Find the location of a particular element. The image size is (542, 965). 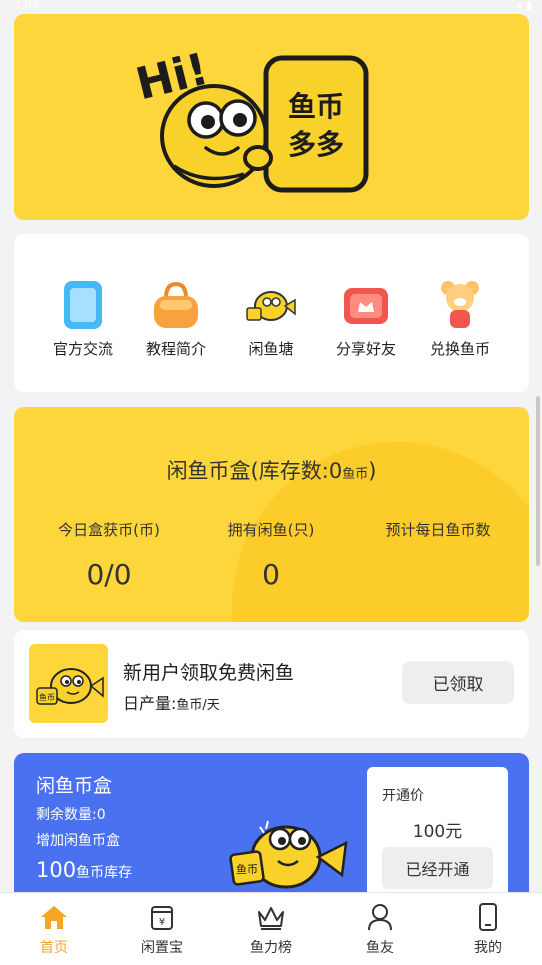

price-label: 开通价 is located at coordinates (403, 796).